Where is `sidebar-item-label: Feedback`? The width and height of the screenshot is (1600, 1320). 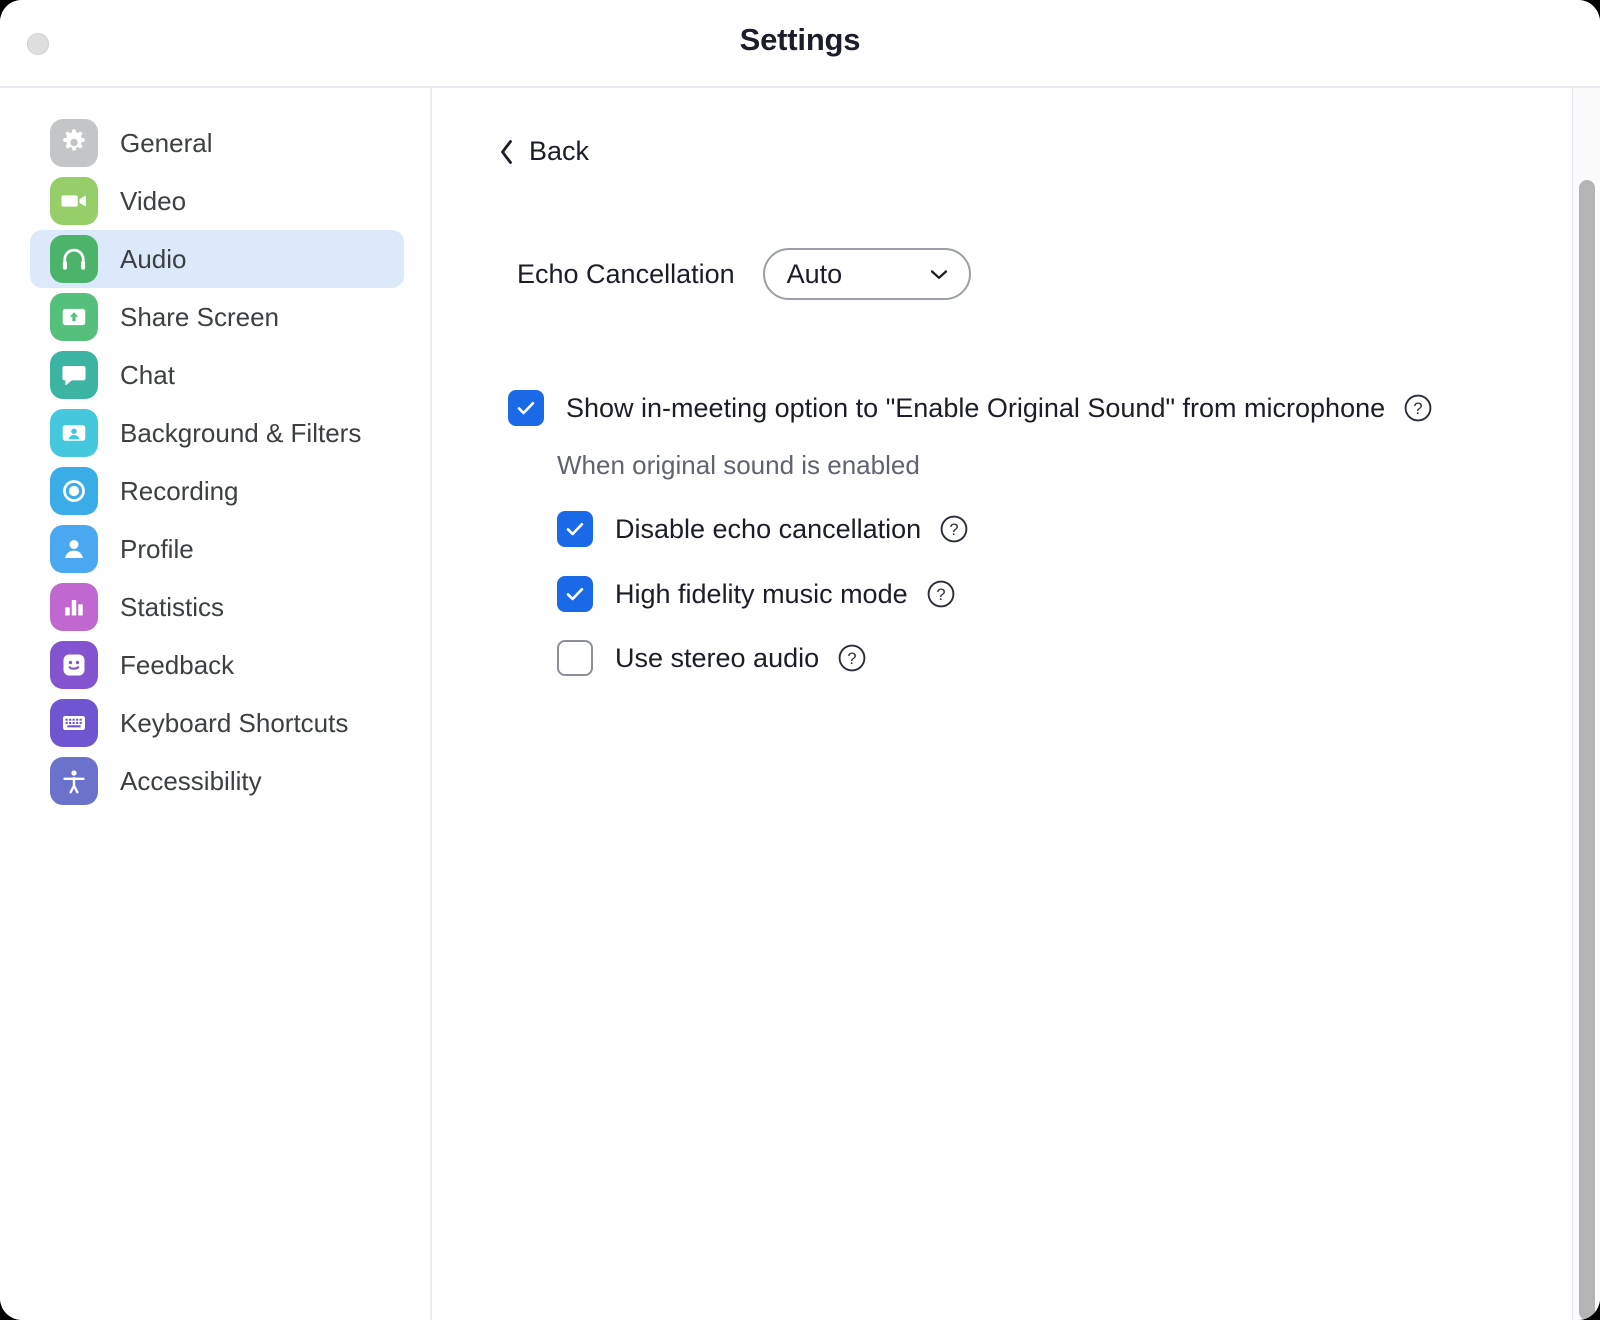 sidebar-item-label: Feedback is located at coordinates (177, 664).